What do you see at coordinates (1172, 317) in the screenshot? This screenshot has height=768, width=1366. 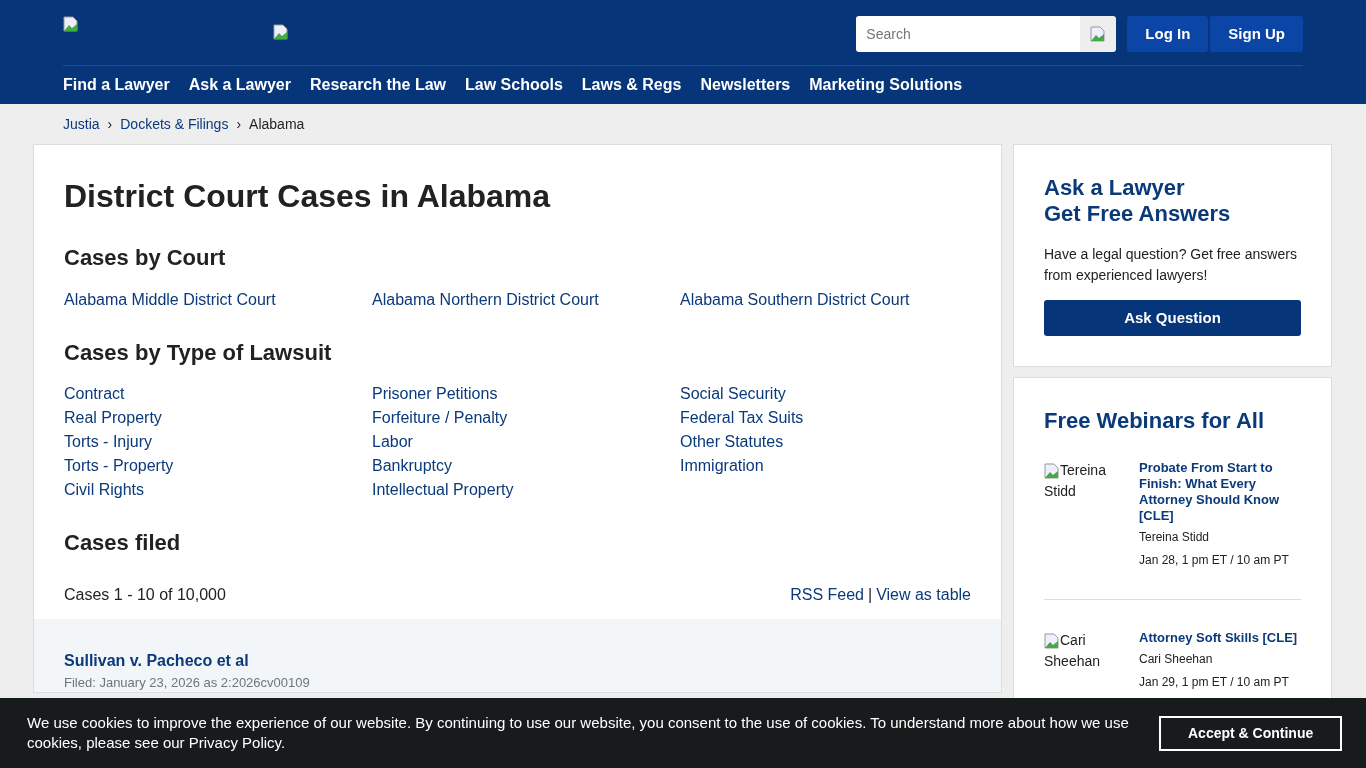 I see `ask-question-button: Ask Question` at bounding box center [1172, 317].